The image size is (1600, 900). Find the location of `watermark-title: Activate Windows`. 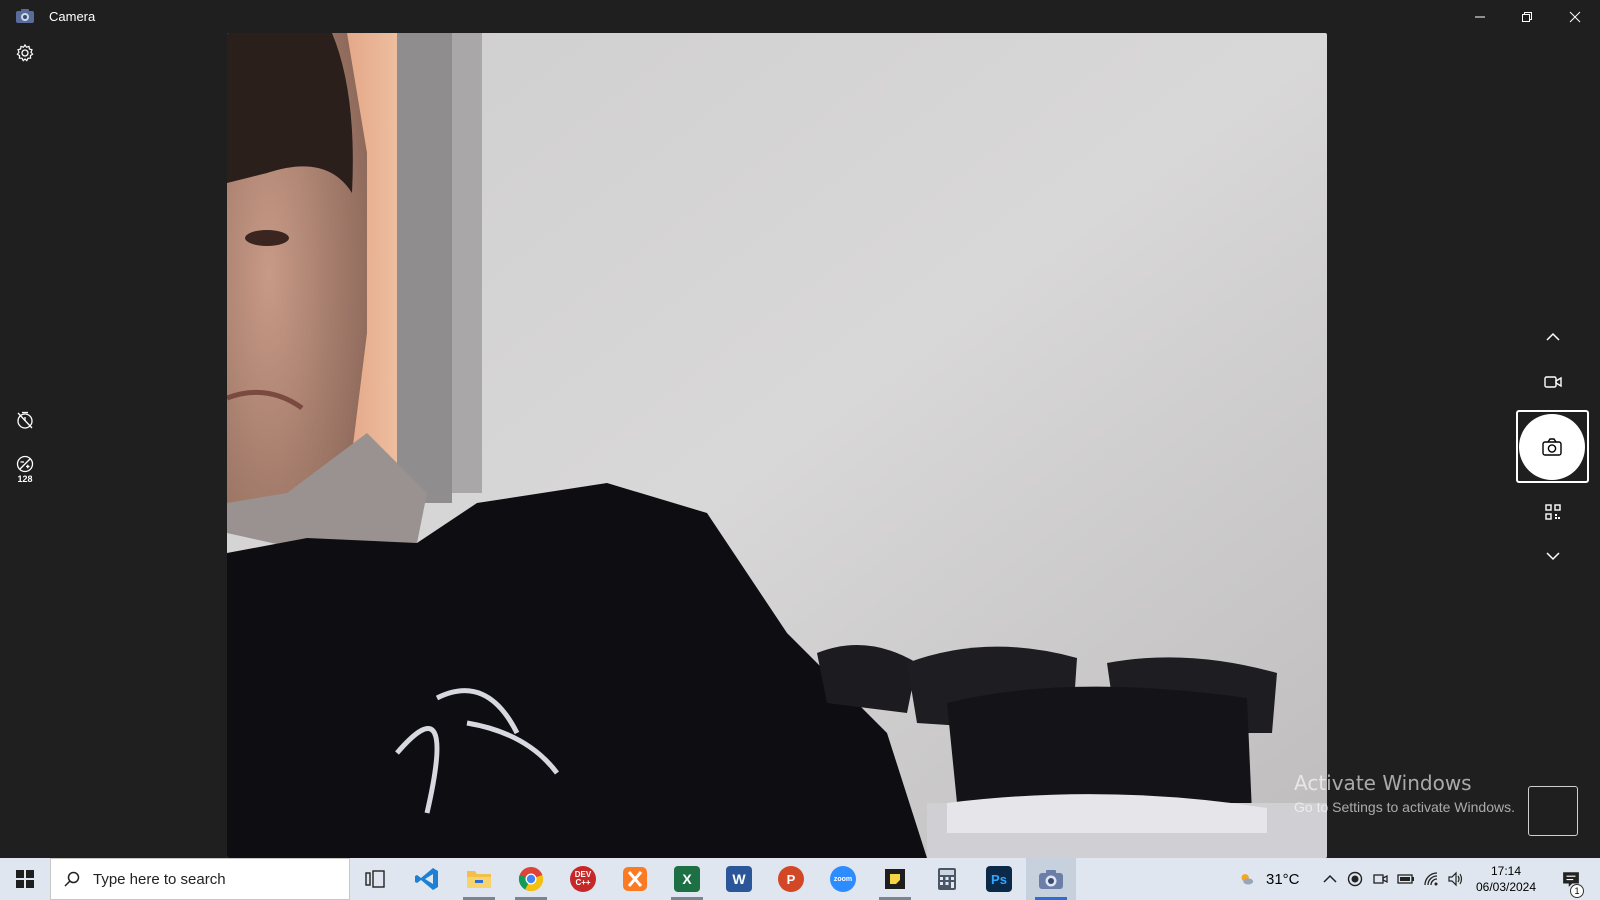

watermark-title: Activate Windows is located at coordinates (1383, 783).